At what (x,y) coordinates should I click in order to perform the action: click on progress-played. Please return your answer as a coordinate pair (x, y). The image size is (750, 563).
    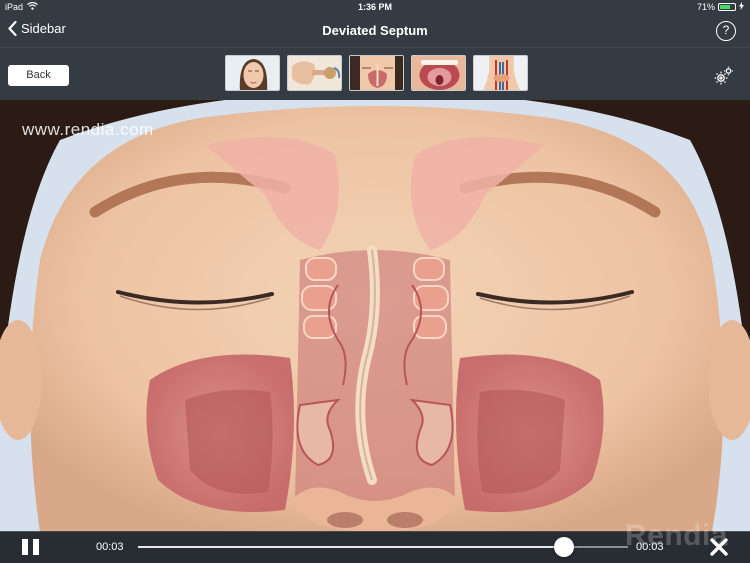
    Looking at the image, I should click on (351, 547).